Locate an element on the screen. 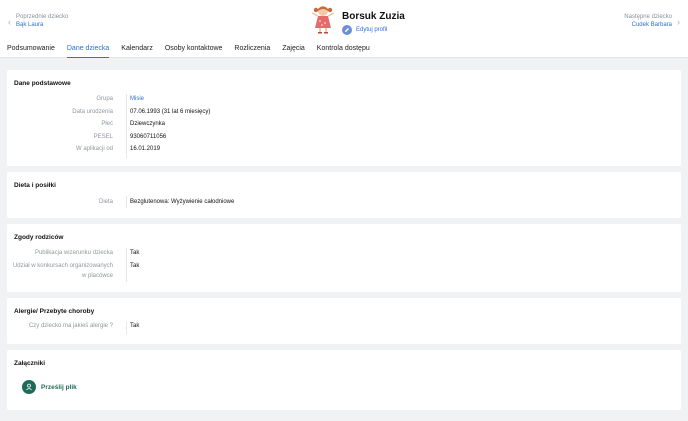 Image resolution: width=688 pixels, height=421 pixels. child-profile-header: Borsuk Zuzia Edytuj profil is located at coordinates (357, 19).